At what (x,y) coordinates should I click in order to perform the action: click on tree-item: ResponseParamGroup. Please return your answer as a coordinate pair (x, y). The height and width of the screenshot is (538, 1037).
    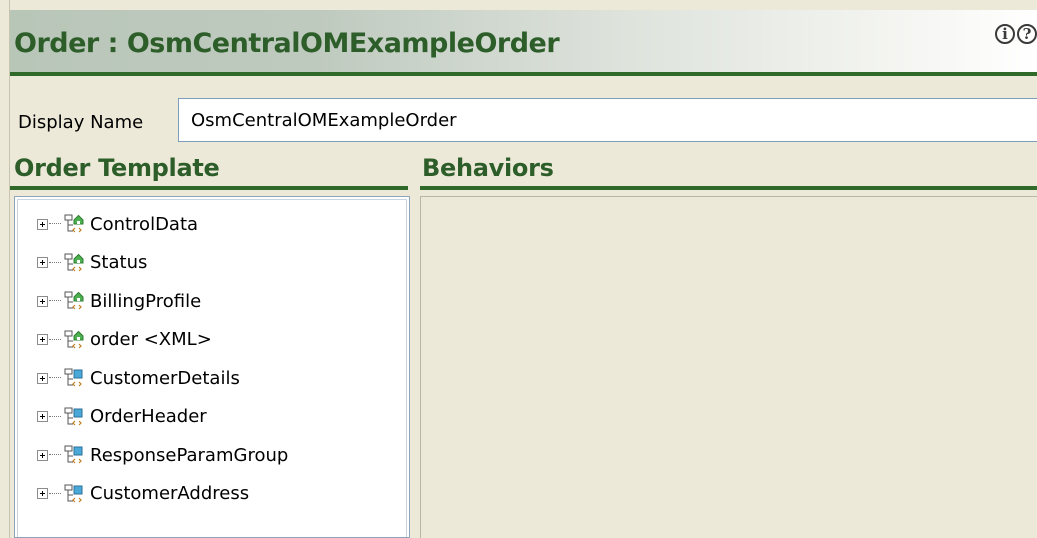
    Looking at the image, I should click on (162, 455).